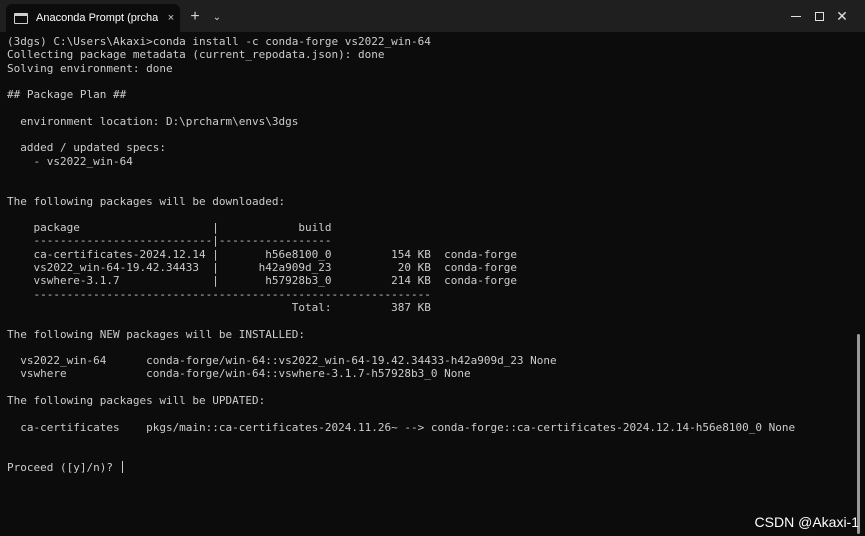  Describe the element at coordinates (136, 401) in the screenshot. I see `terminal-line: The following packages will be UPDATED:` at that location.